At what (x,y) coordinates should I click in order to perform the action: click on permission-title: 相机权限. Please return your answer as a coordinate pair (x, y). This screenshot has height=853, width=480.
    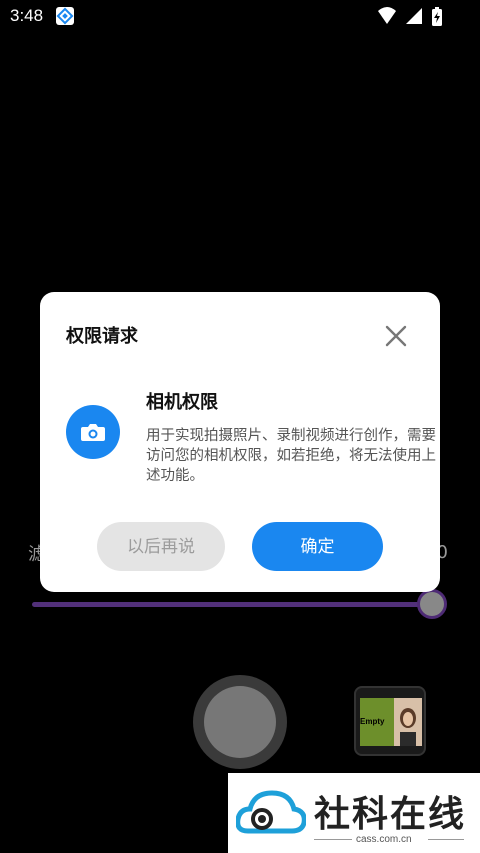
    Looking at the image, I should click on (182, 402).